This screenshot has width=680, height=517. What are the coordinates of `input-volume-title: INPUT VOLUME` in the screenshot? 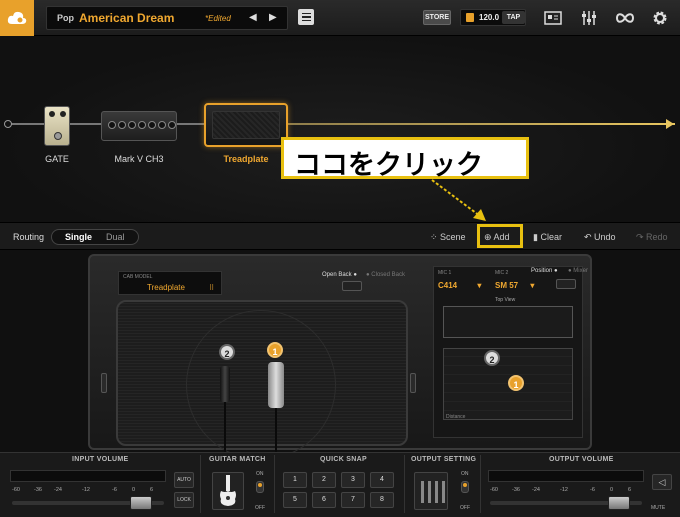 It's located at (100, 459).